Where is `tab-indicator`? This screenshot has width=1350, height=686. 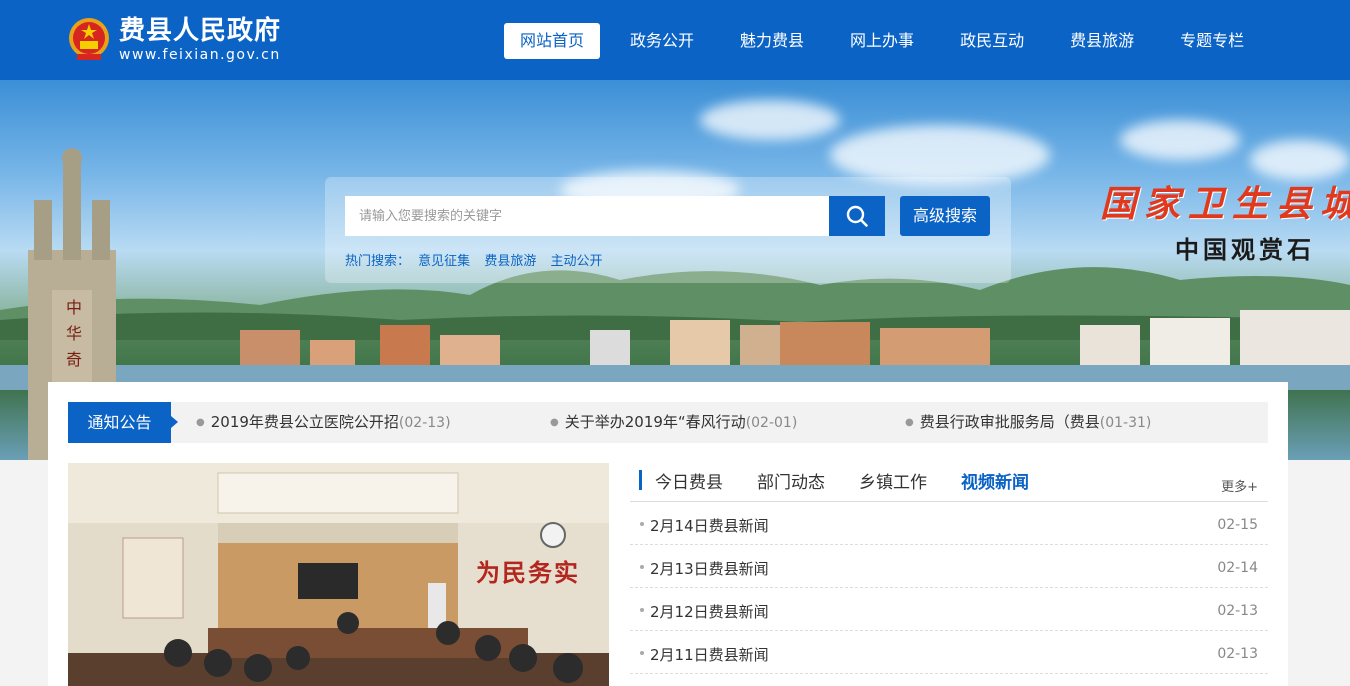 tab-indicator is located at coordinates (640, 480).